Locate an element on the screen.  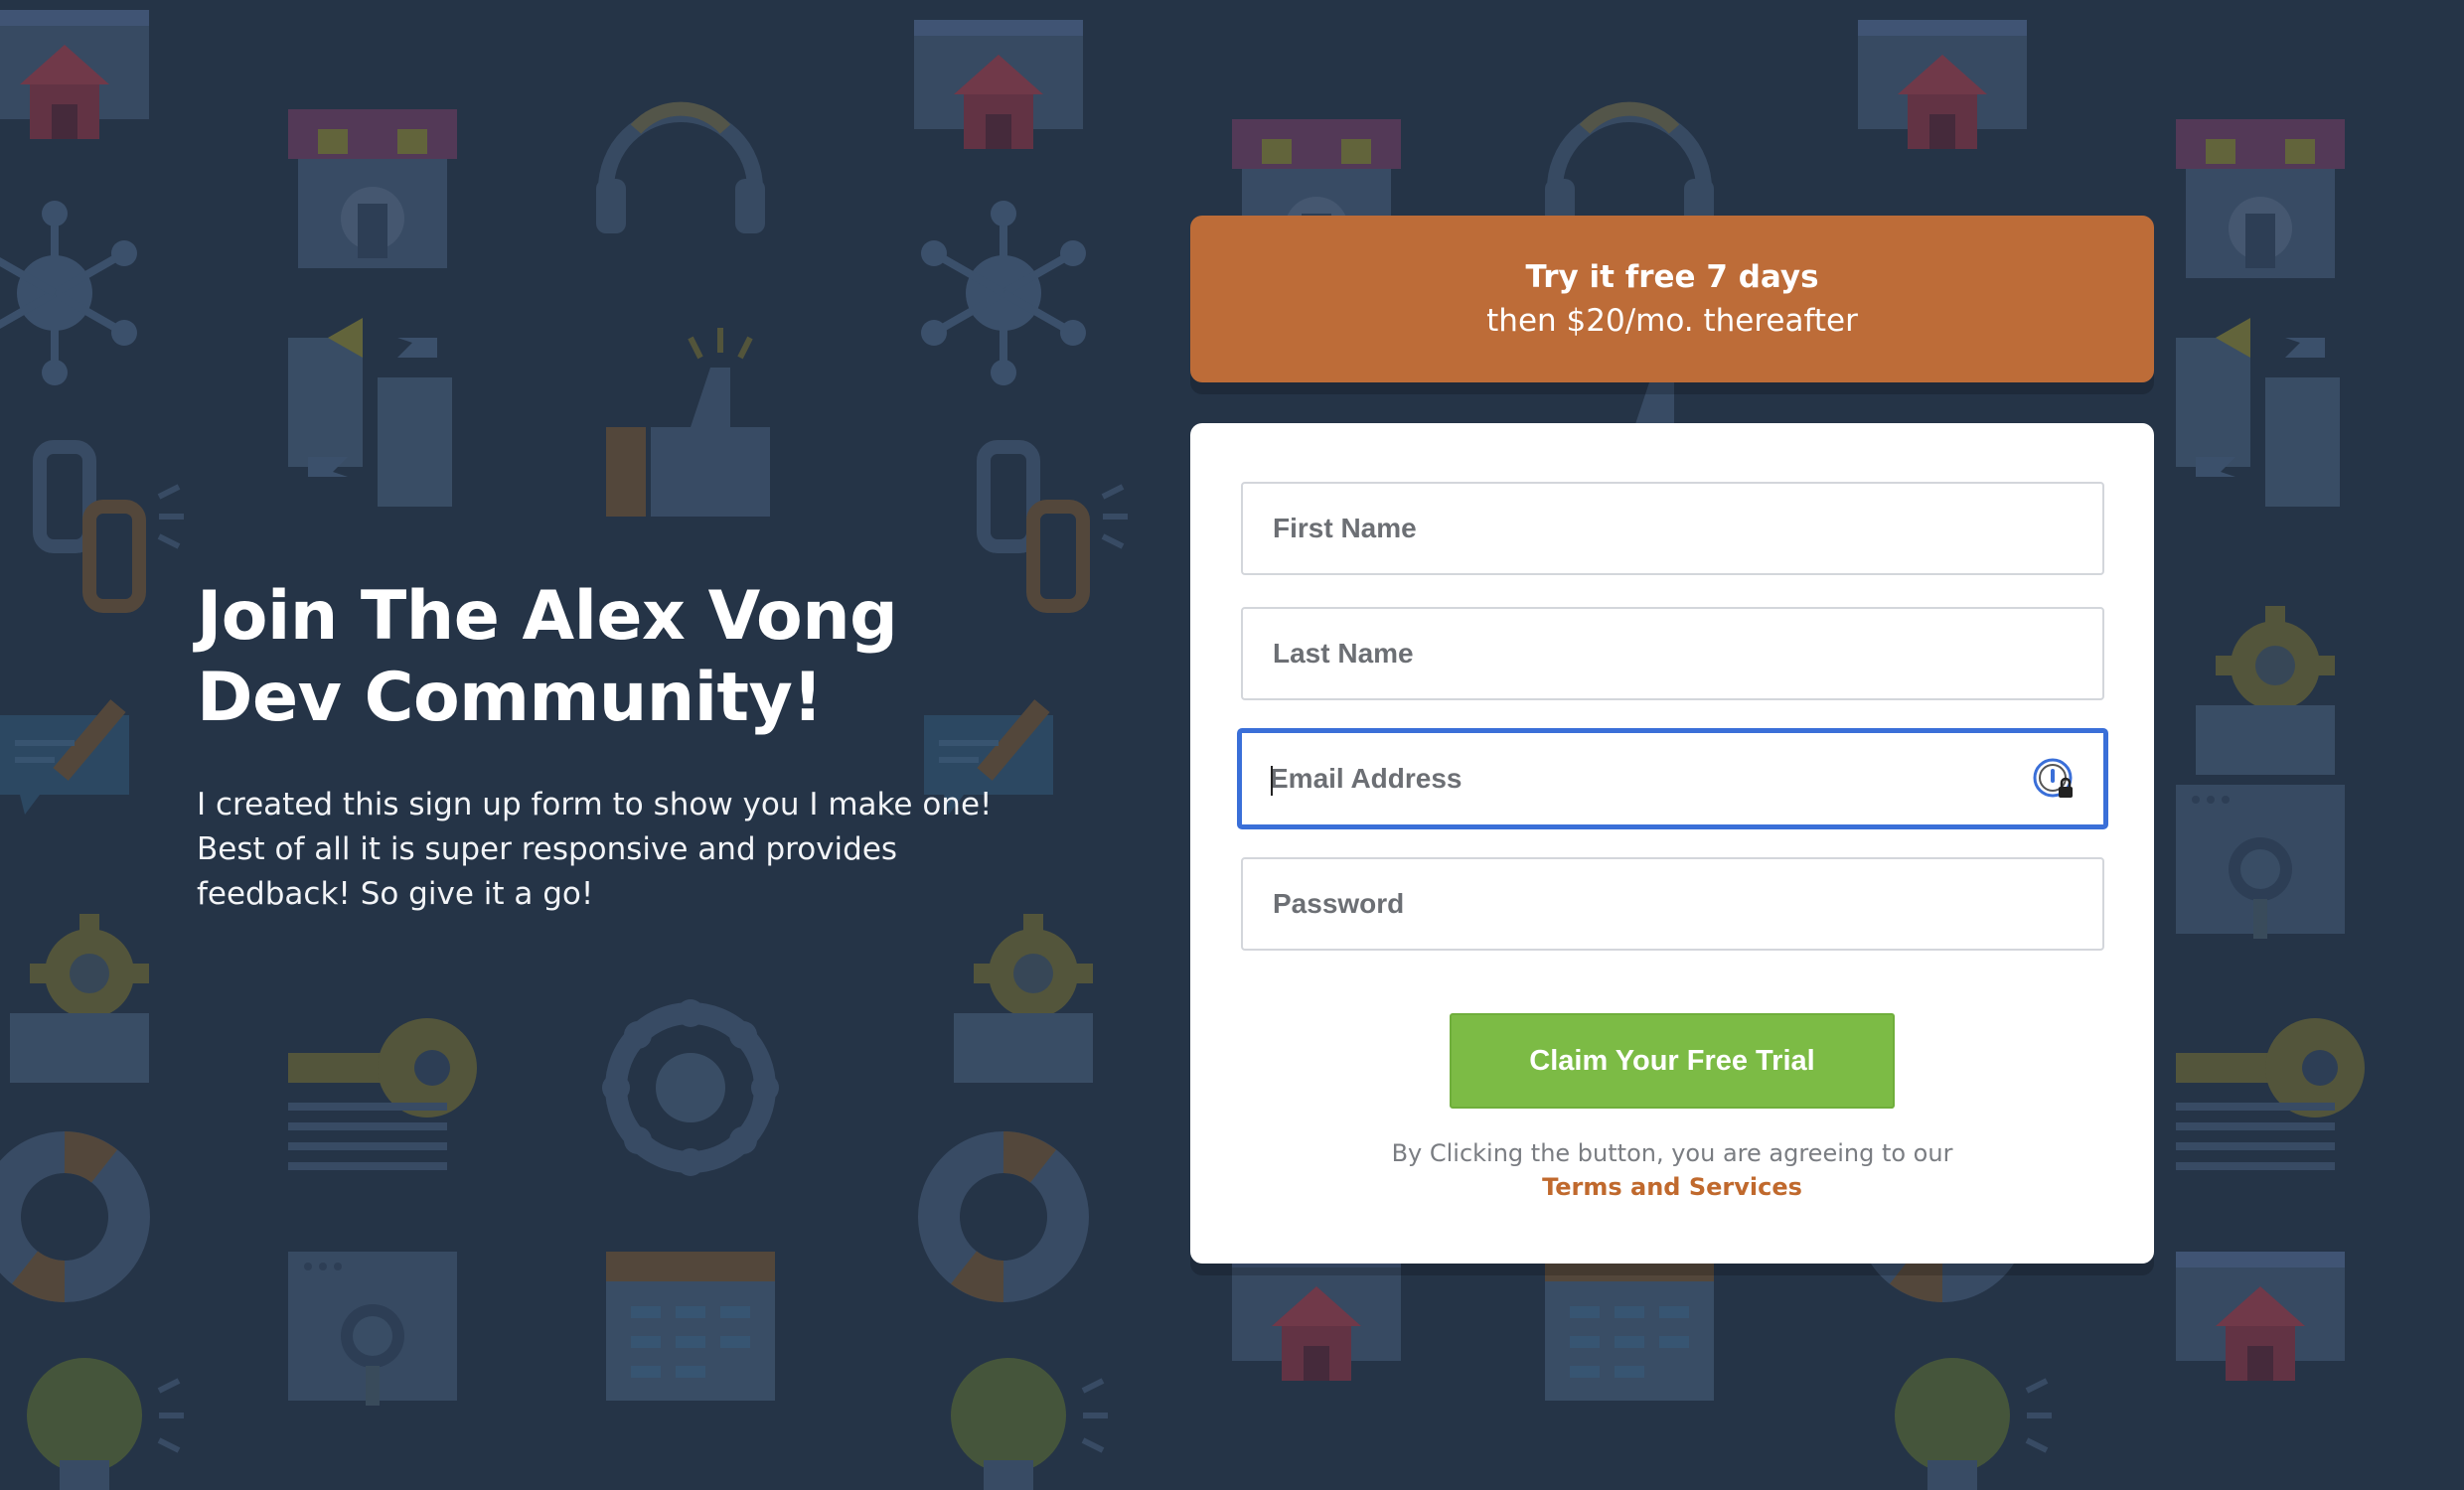
trial-pricing: then $20/mo. thereafter is located at coordinates (1672, 321).